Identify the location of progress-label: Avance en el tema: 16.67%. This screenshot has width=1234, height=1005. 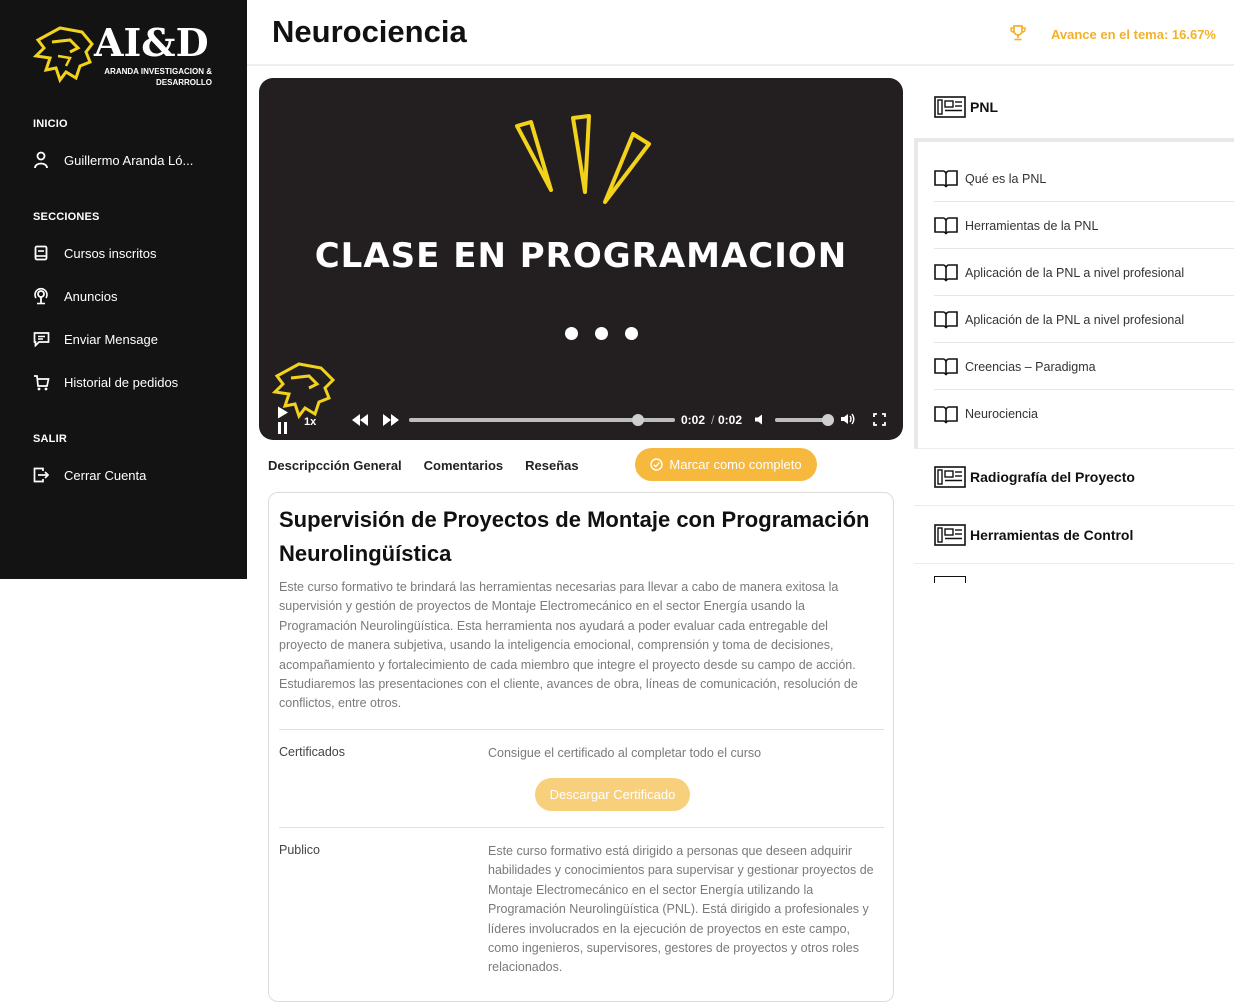
(1133, 34).